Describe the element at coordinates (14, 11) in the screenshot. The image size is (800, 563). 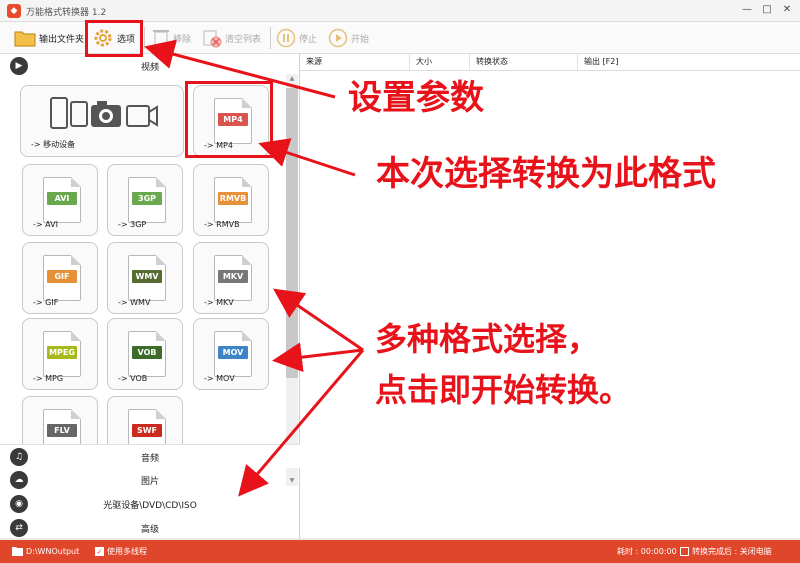
I see `app-logo-icon: ◆` at that location.